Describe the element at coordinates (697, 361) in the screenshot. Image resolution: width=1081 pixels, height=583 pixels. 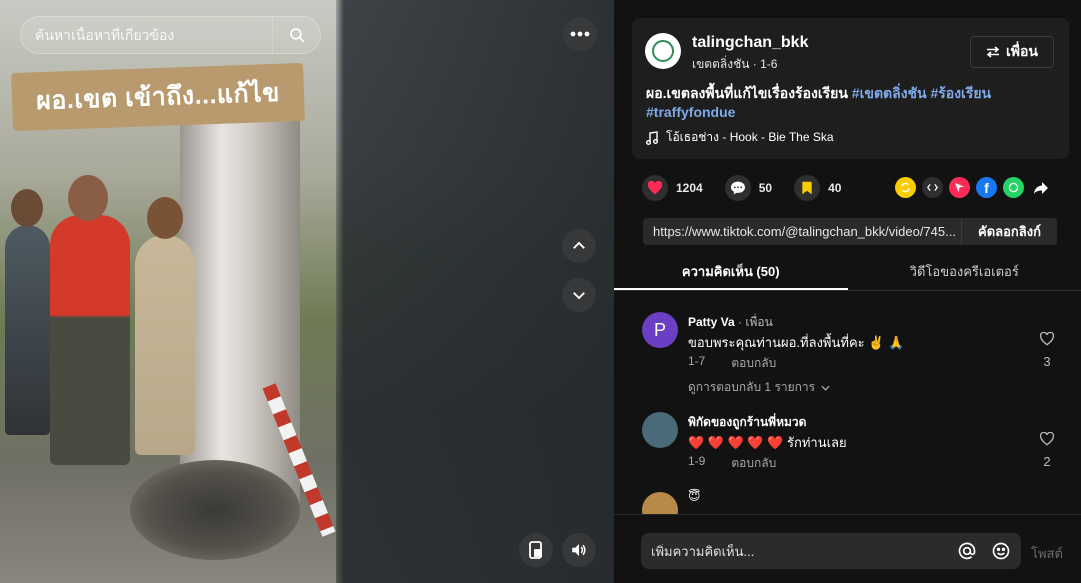
I see `comment-date: 1-7` at that location.